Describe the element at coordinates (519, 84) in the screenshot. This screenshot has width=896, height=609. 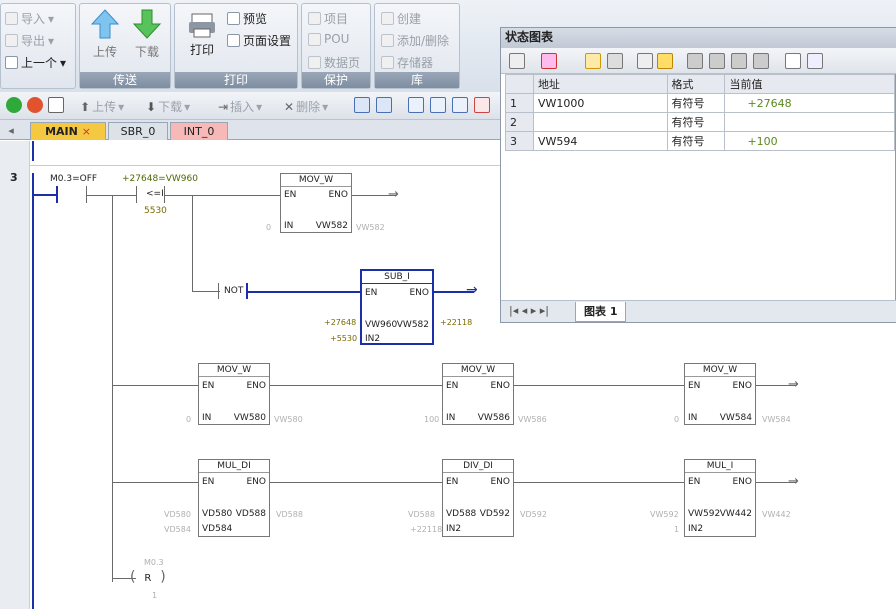
I see `row-header-blank` at that location.